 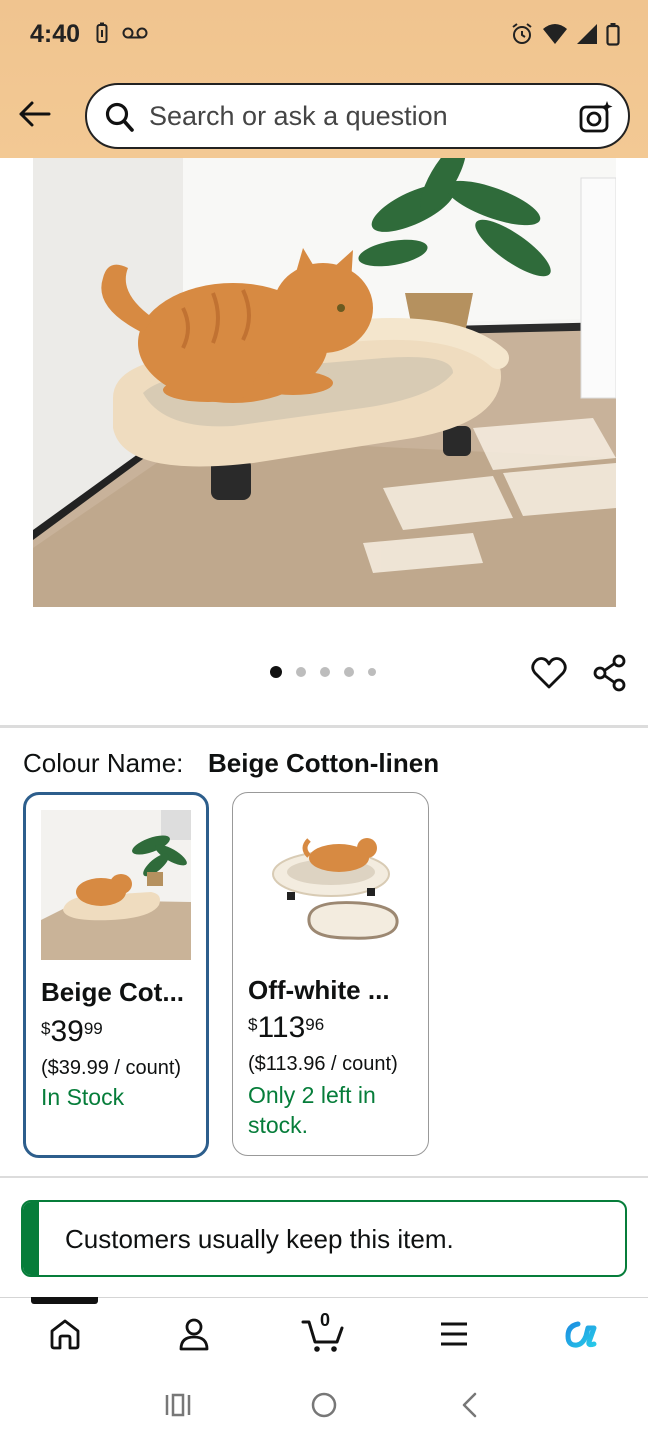 I want to click on customers-keep-banner: Customers usually keep this item., so click(x=324, y=1238).